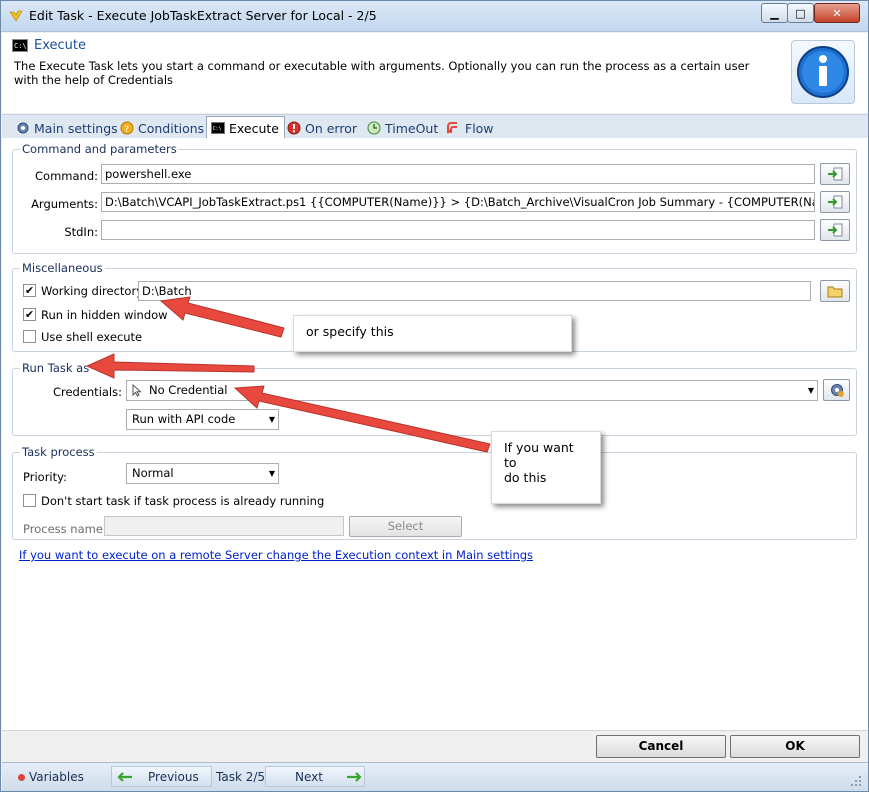 The height and width of the screenshot is (792, 869). I want to click on priority-label: Priority:, so click(45, 477).